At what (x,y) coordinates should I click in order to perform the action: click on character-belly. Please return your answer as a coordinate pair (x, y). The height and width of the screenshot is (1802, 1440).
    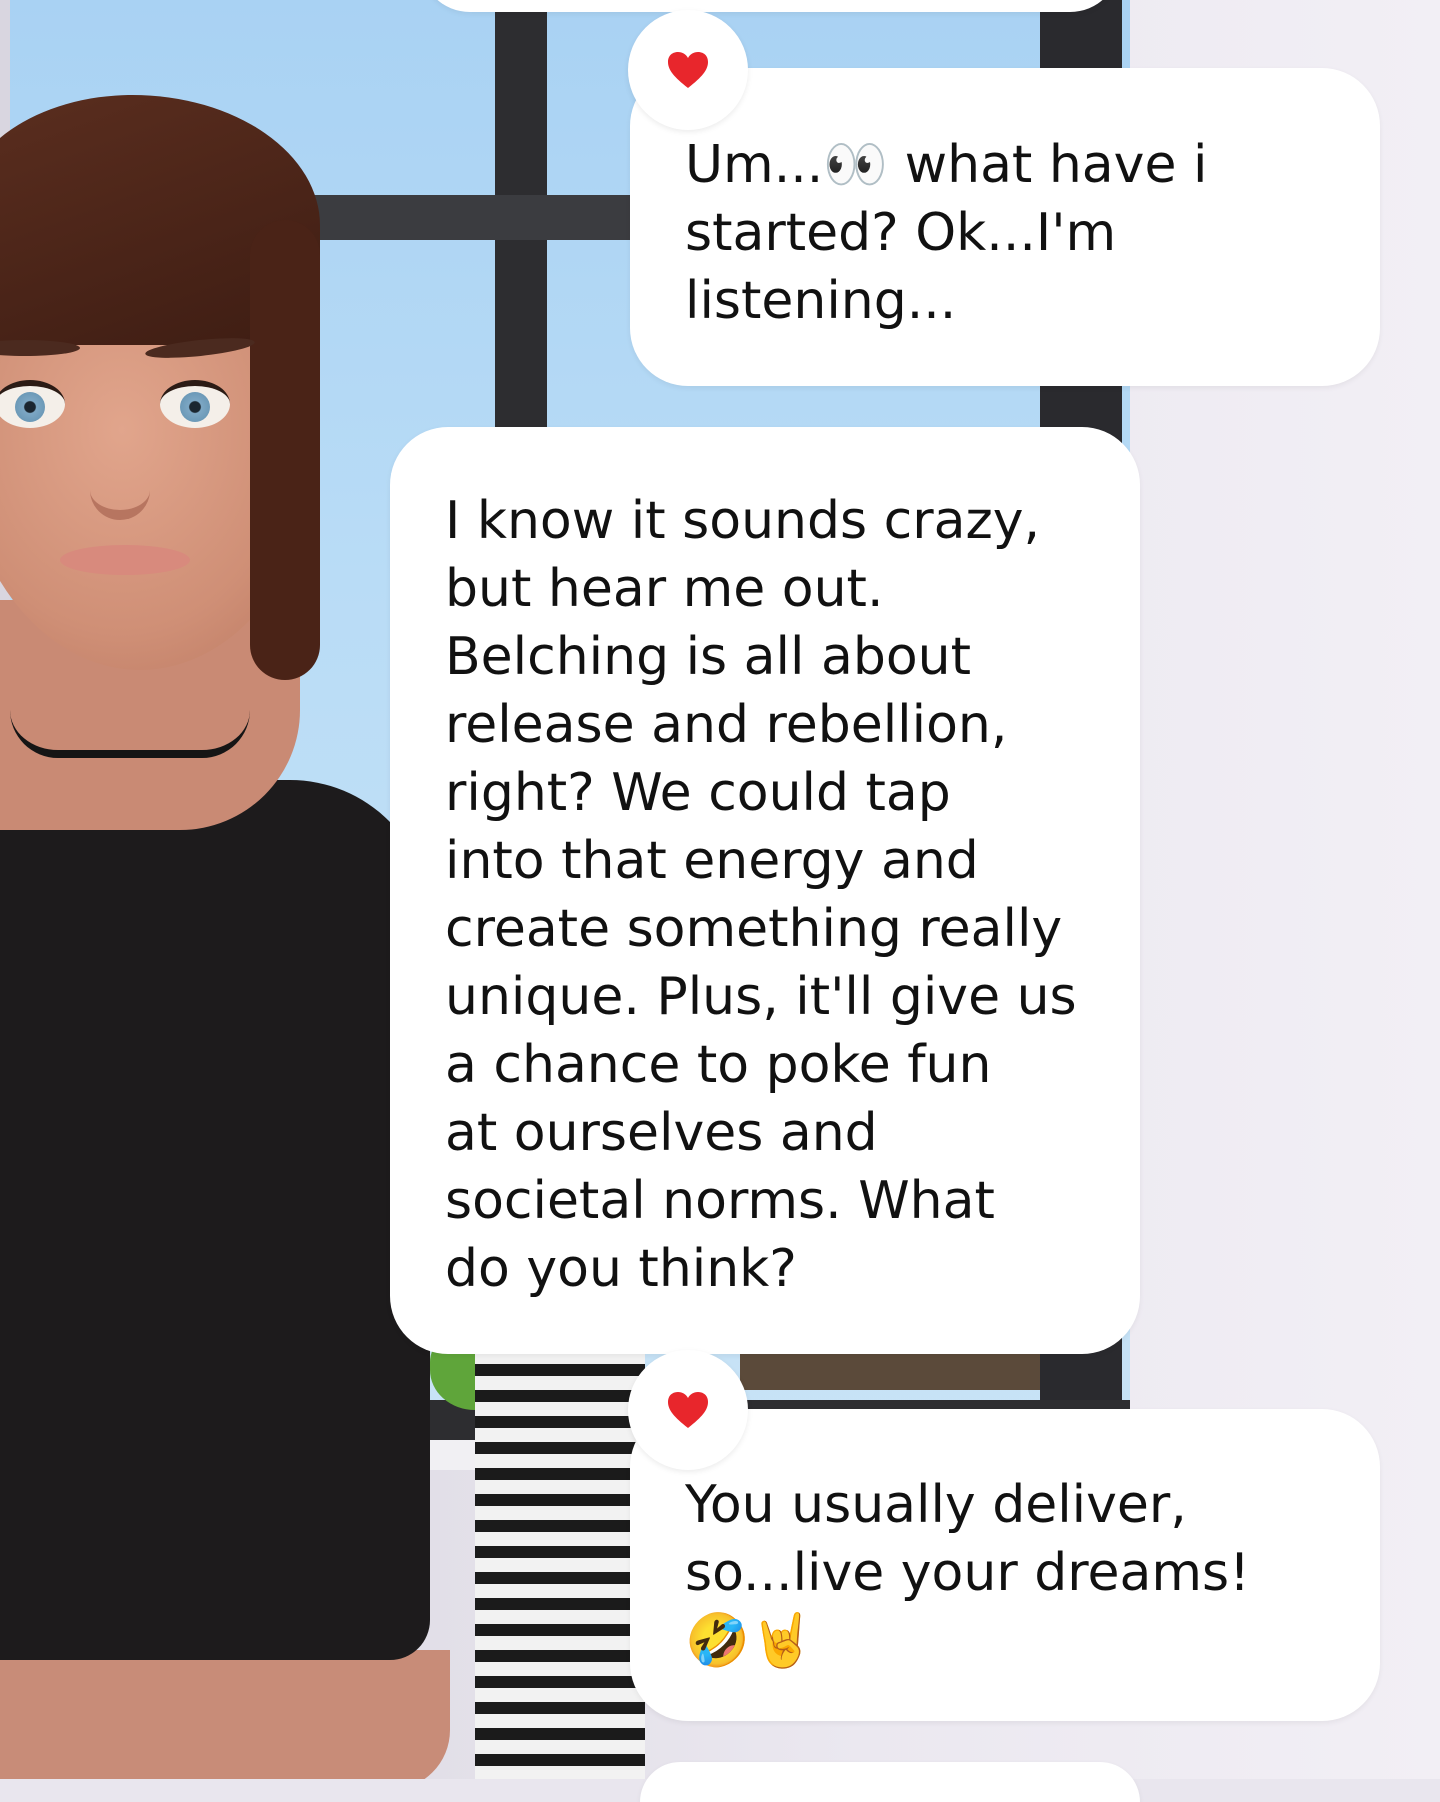
    Looking at the image, I should click on (225, 1714).